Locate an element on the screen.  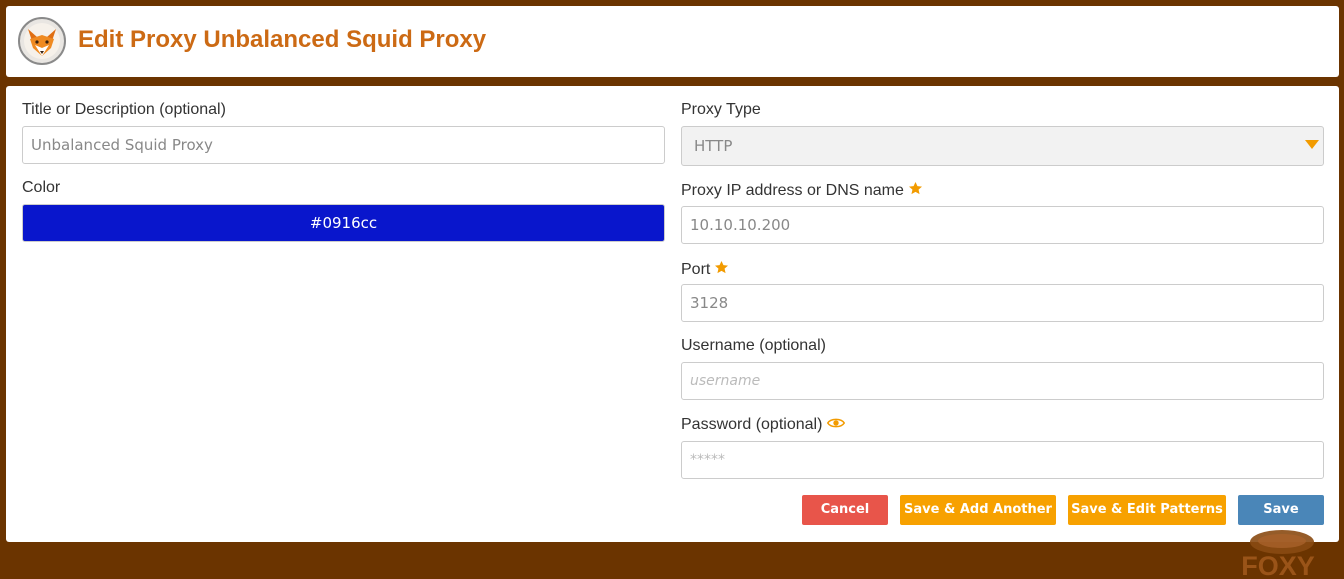
title-label: Title or Description (optional) is located at coordinates (124, 109).